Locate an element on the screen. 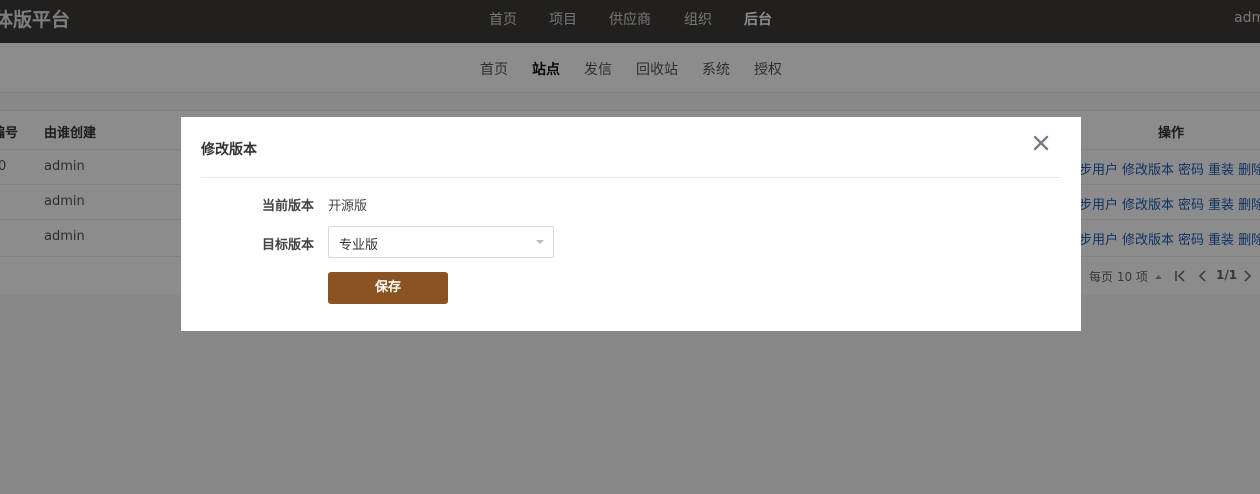 The width and height of the screenshot is (1260, 494). modal-title: 修改版本 is located at coordinates (229, 150).